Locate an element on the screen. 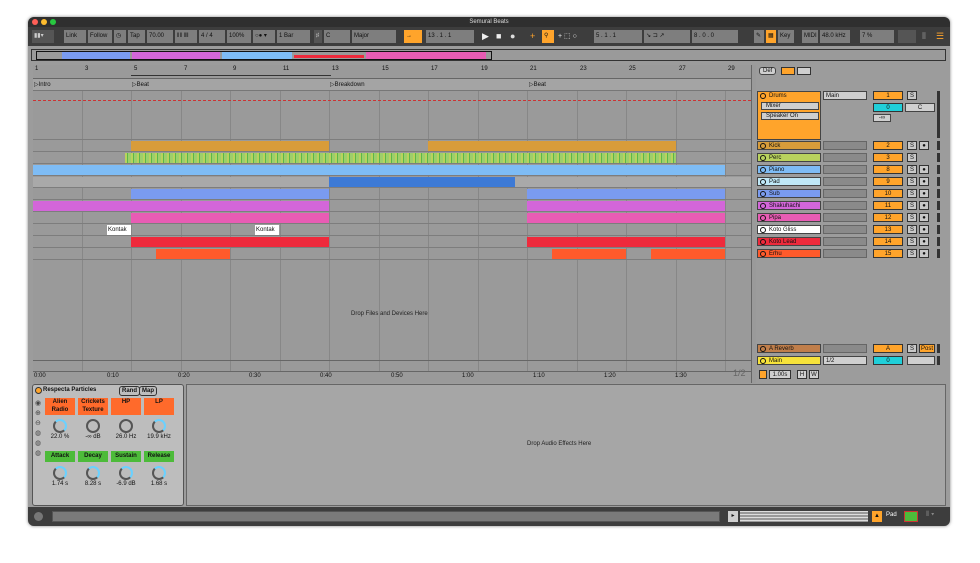 The width and height of the screenshot is (980, 563). zoom-field: 100% is located at coordinates (239, 36).